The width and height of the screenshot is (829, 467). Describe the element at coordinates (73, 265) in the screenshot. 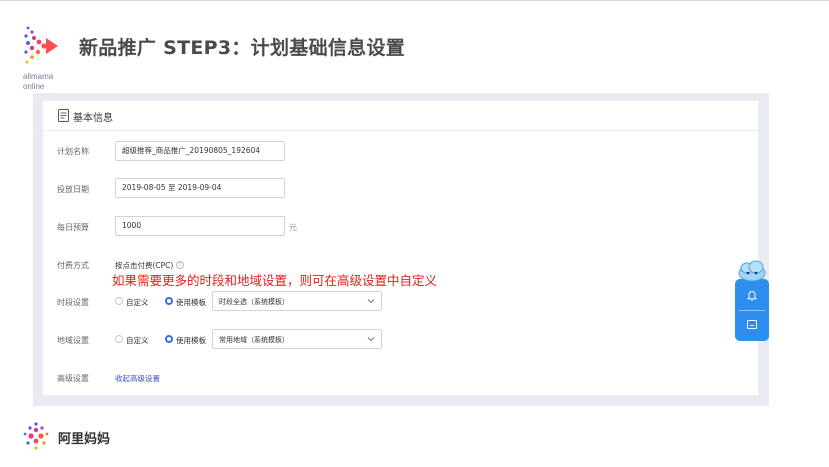

I see `payment-method-label: 付费方式` at that location.